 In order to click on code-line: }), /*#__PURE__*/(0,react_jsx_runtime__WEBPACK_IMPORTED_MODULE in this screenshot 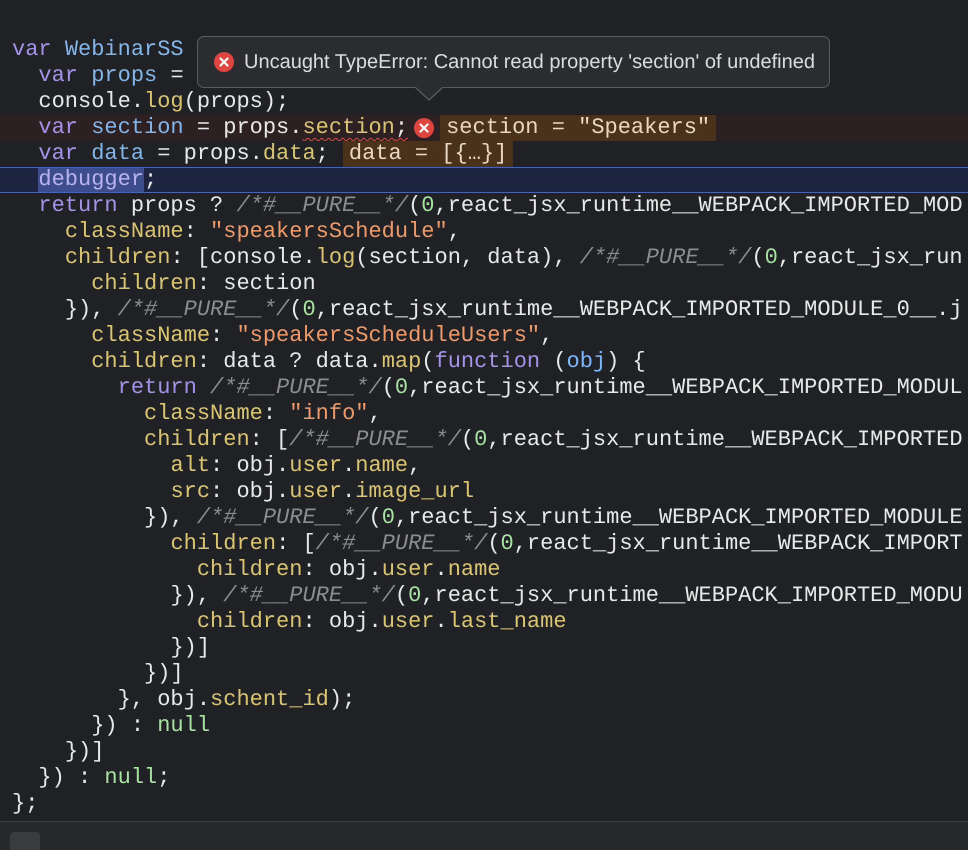, I will do `click(553, 518)`.